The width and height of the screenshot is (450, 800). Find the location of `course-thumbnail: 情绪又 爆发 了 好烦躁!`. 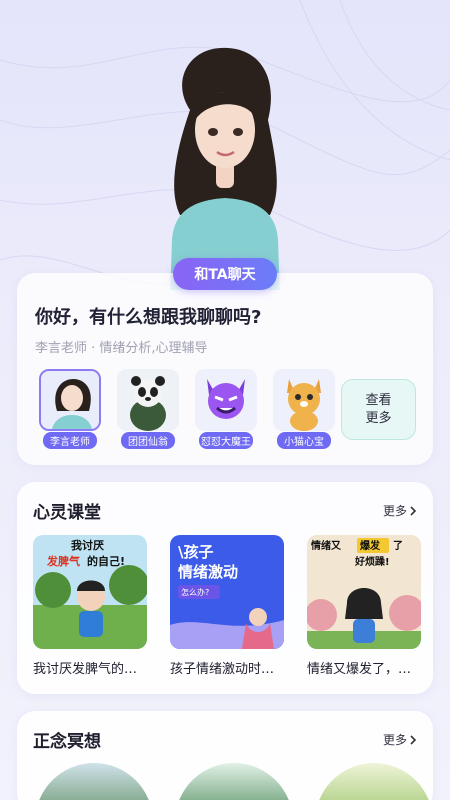

course-thumbnail: 情绪又 爆发 了 好烦躁! is located at coordinates (364, 592).